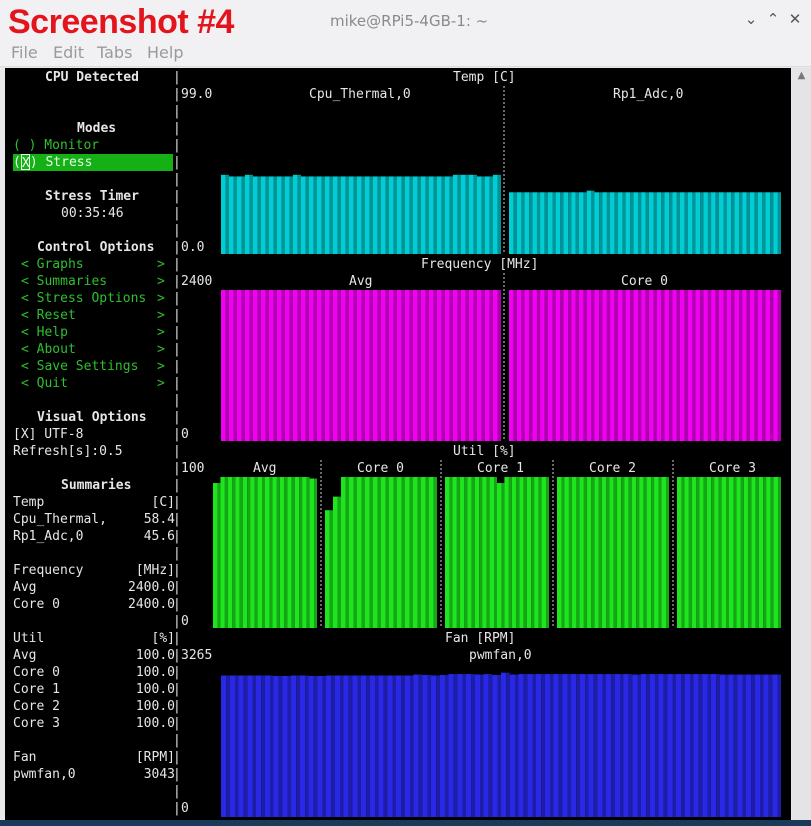 This screenshot has width=811, height=826. Describe the element at coordinates (163, 638) in the screenshot. I see `summary-value: [%]` at that location.